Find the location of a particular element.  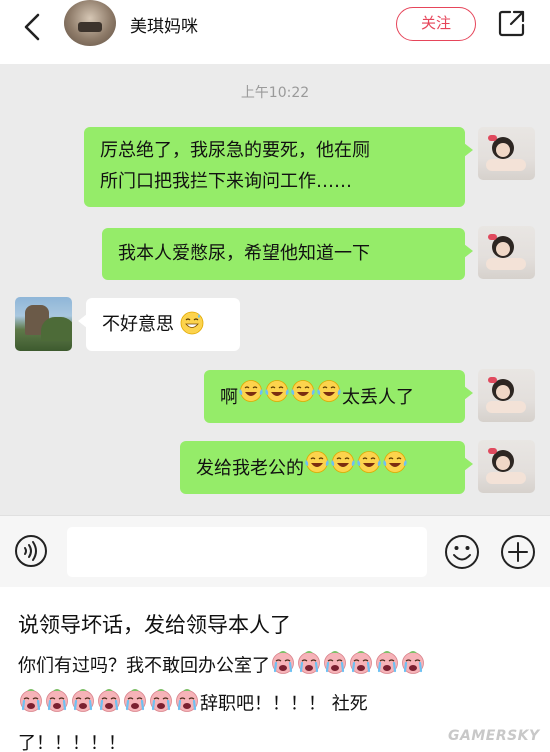

message-bubble-sent: 我本人爱憋尿，希望他知道一下 is located at coordinates (287, 254).